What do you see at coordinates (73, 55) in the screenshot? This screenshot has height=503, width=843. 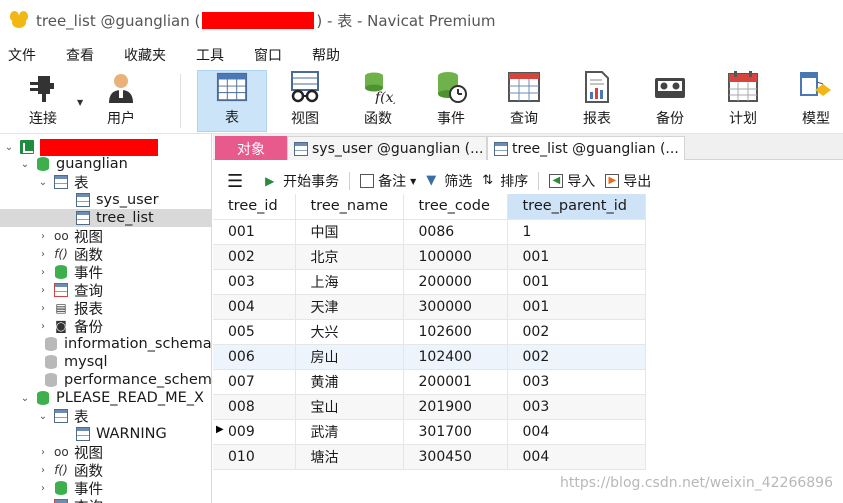 I see `menu-view: 查看` at bounding box center [73, 55].